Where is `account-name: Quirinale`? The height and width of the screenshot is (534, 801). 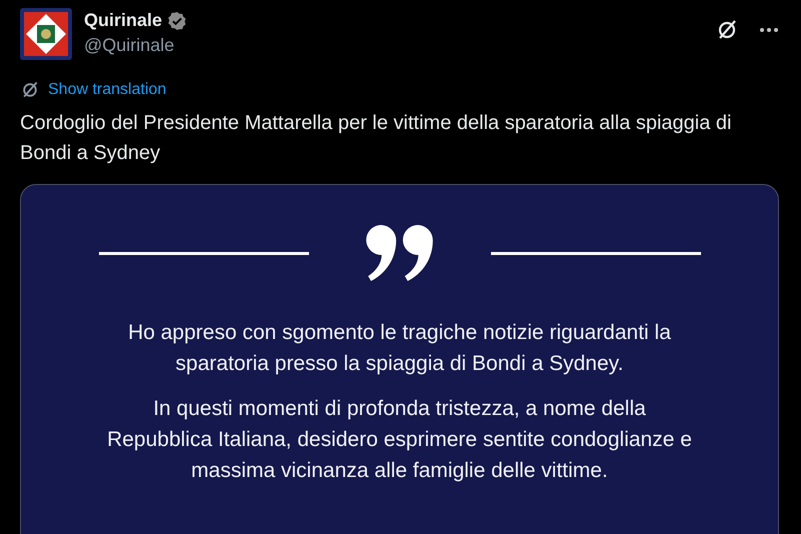
account-name: Quirinale is located at coordinates (123, 20).